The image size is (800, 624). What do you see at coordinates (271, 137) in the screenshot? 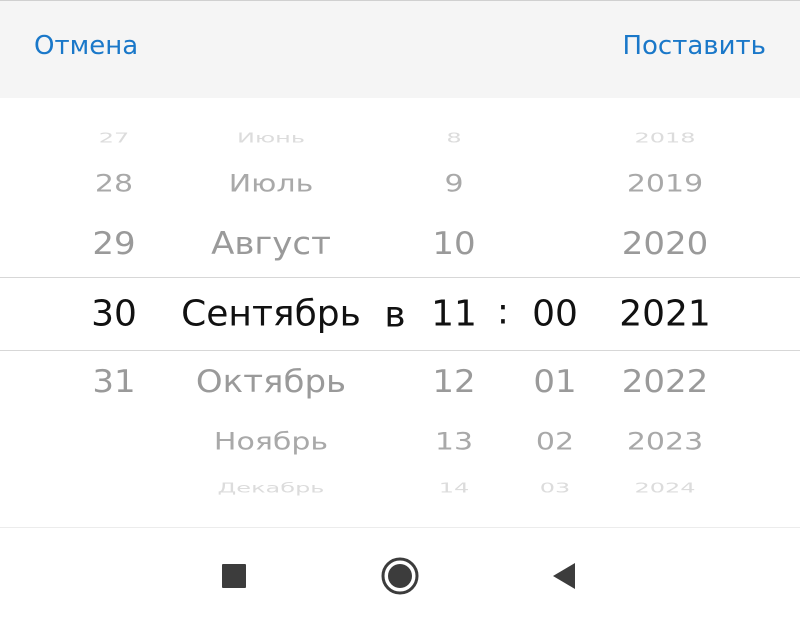
I see `month-option: Июнь` at bounding box center [271, 137].